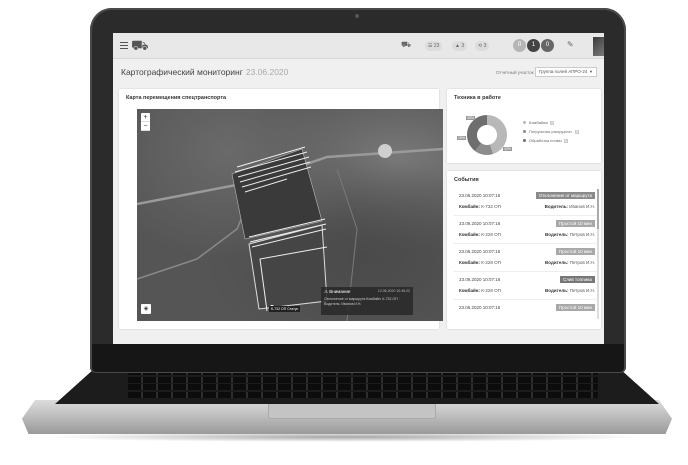 Image resolution: width=688 pixels, height=465 pixels. Describe the element at coordinates (480, 206) in the screenshot. I see `event-vehicle: Комбайн: К-732 ОП` at that location.